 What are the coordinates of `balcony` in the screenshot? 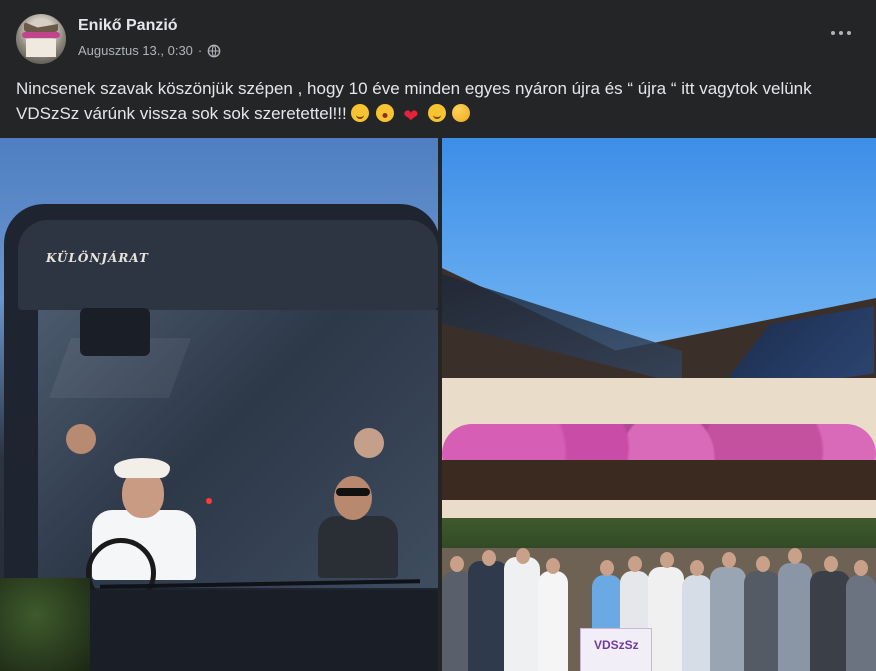 It's located at (659, 480).